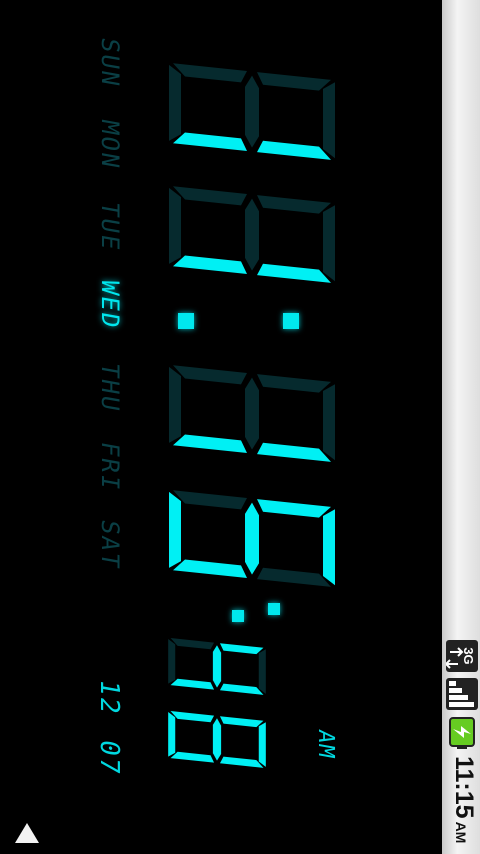 The width and height of the screenshot is (480, 854). I want to click on date-day: 07, so click(109, 757).